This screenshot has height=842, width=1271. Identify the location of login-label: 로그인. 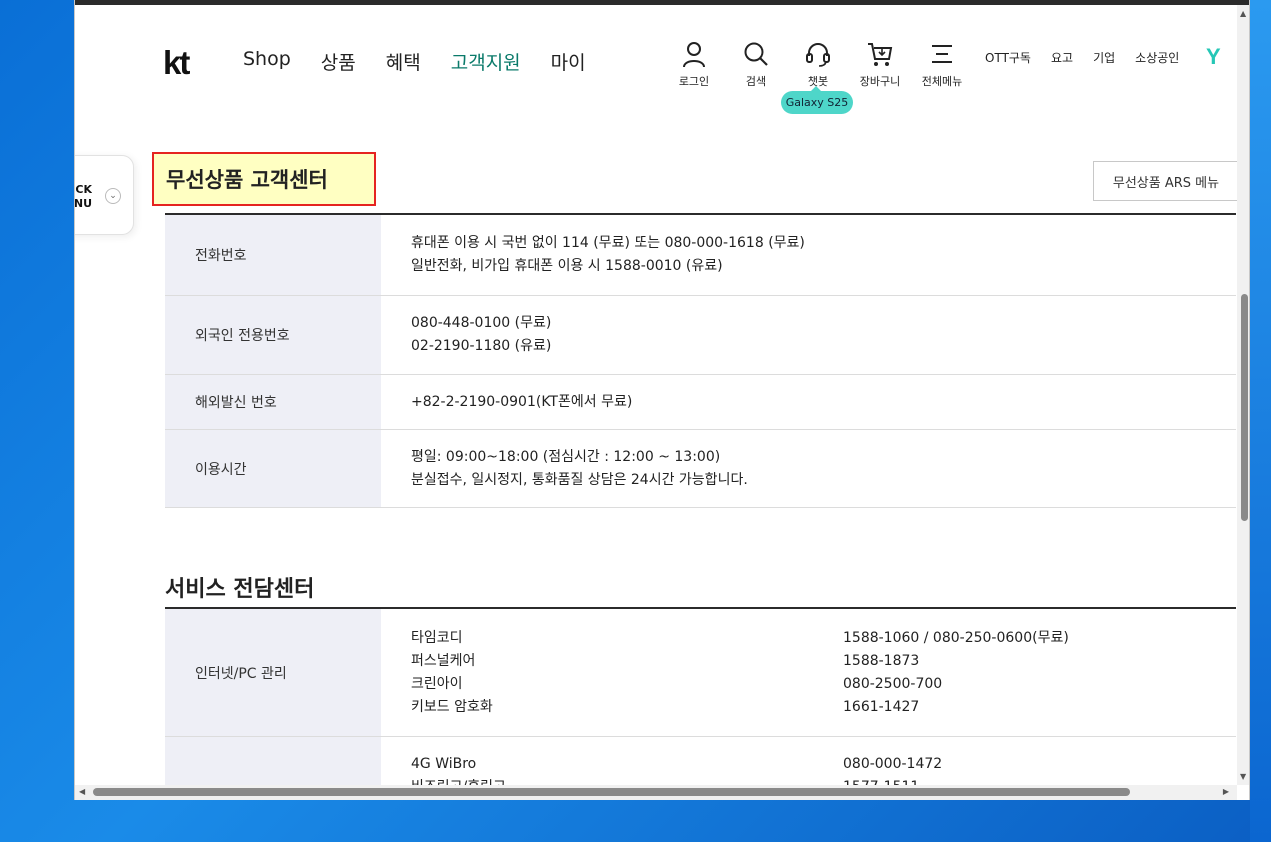
(694, 81).